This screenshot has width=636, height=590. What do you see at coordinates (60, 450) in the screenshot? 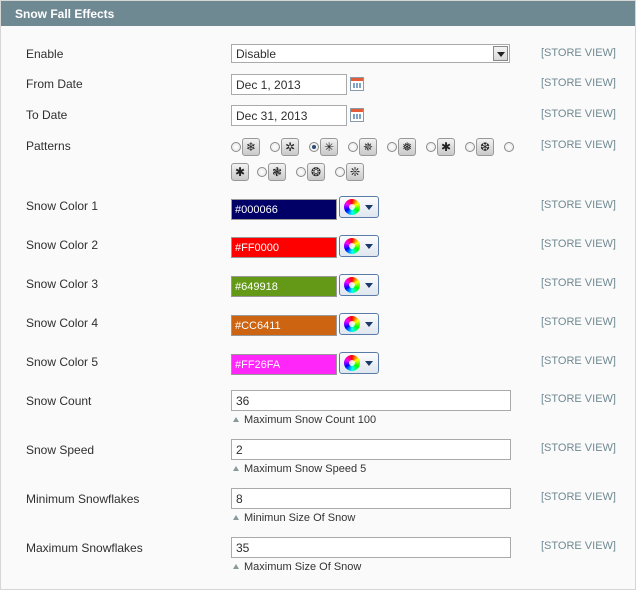
I see `snow-speed-label: Snow Speed` at bounding box center [60, 450].